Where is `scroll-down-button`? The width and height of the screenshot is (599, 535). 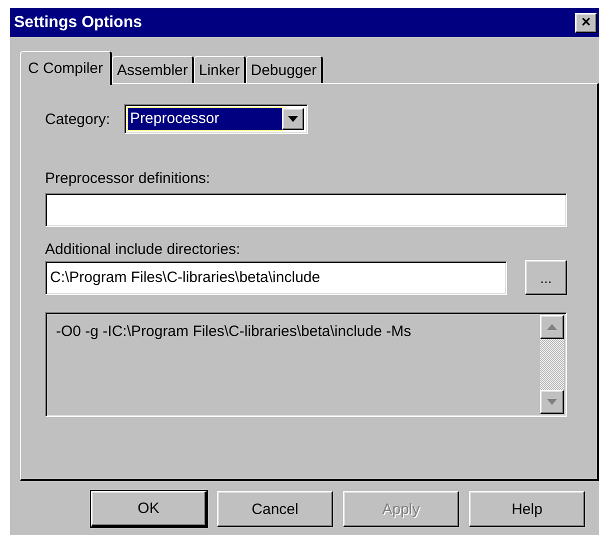 scroll-down-button is located at coordinates (552, 402).